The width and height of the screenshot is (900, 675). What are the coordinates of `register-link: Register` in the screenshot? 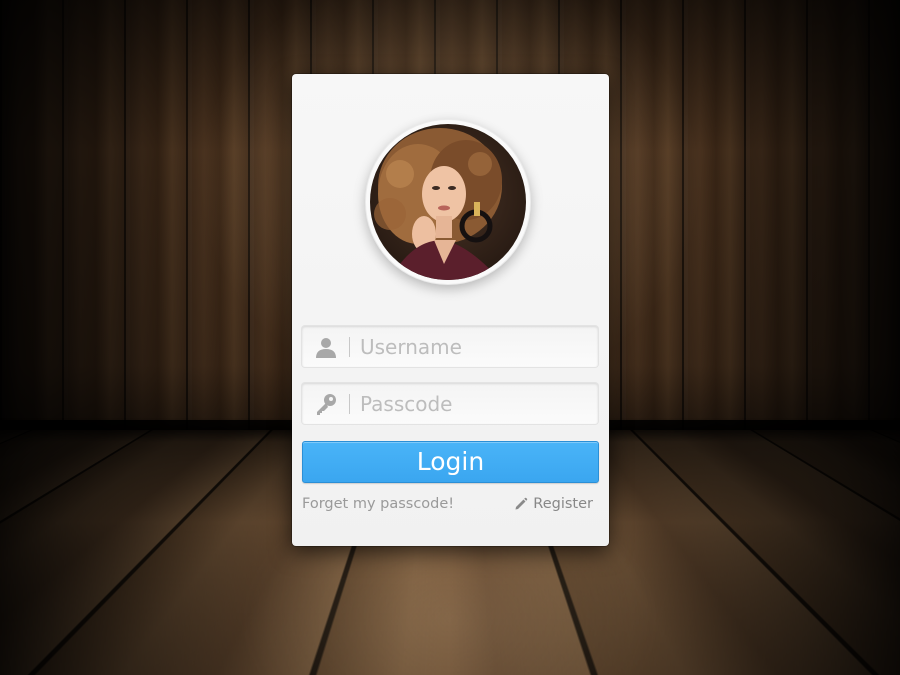 It's located at (553, 504).